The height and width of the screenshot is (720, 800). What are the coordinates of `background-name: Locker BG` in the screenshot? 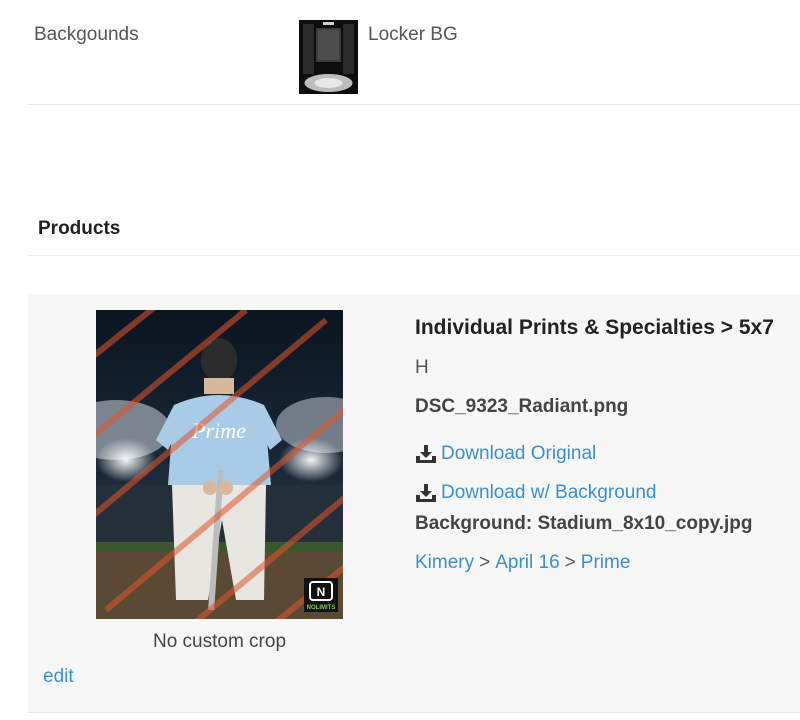 It's located at (413, 34).